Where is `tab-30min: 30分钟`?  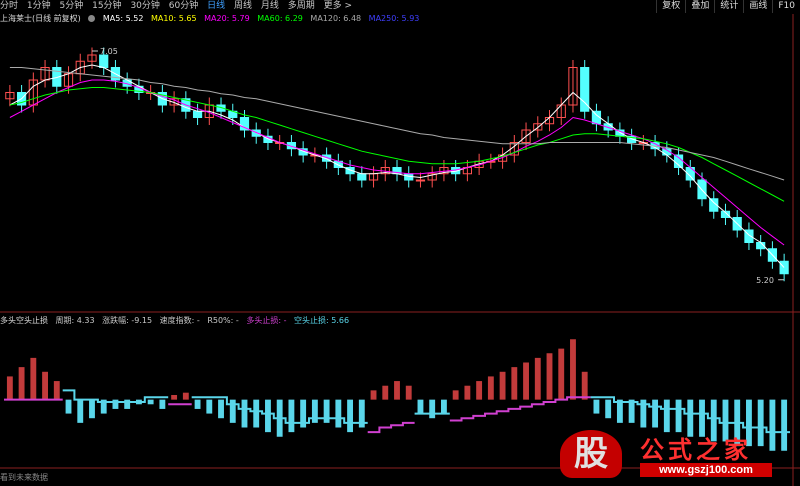 tab-30min: 30分钟 is located at coordinates (144, 6).